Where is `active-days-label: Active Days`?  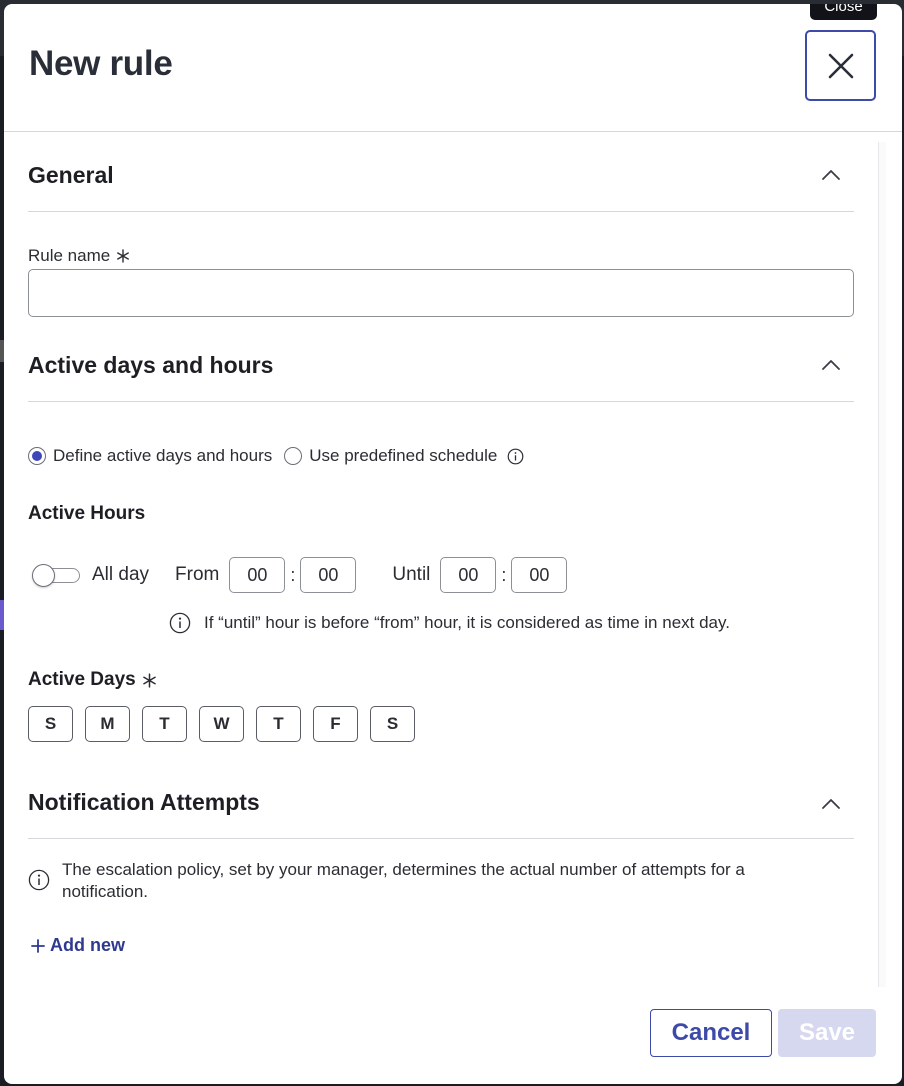 active-days-label: Active Days is located at coordinates (92, 680).